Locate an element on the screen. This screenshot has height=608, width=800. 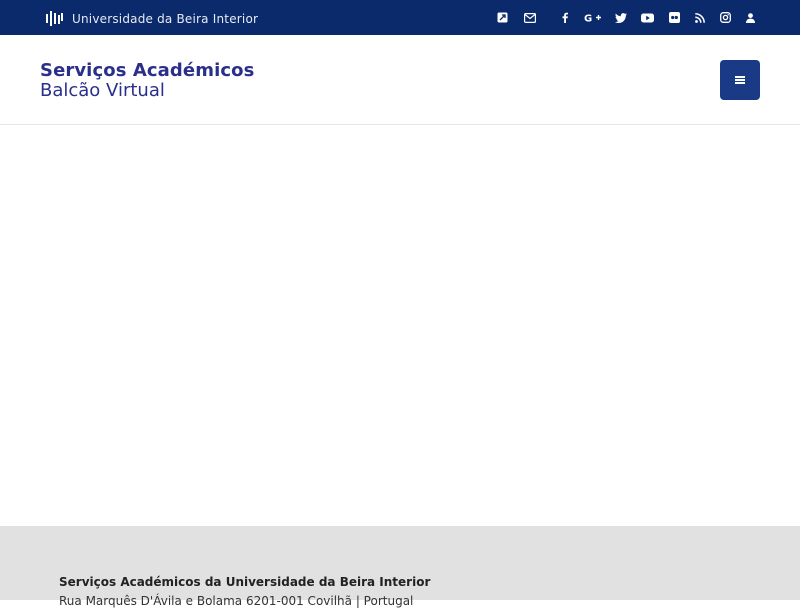
top-bar: Universidade da Beira Interior G is located at coordinates (400, 17).